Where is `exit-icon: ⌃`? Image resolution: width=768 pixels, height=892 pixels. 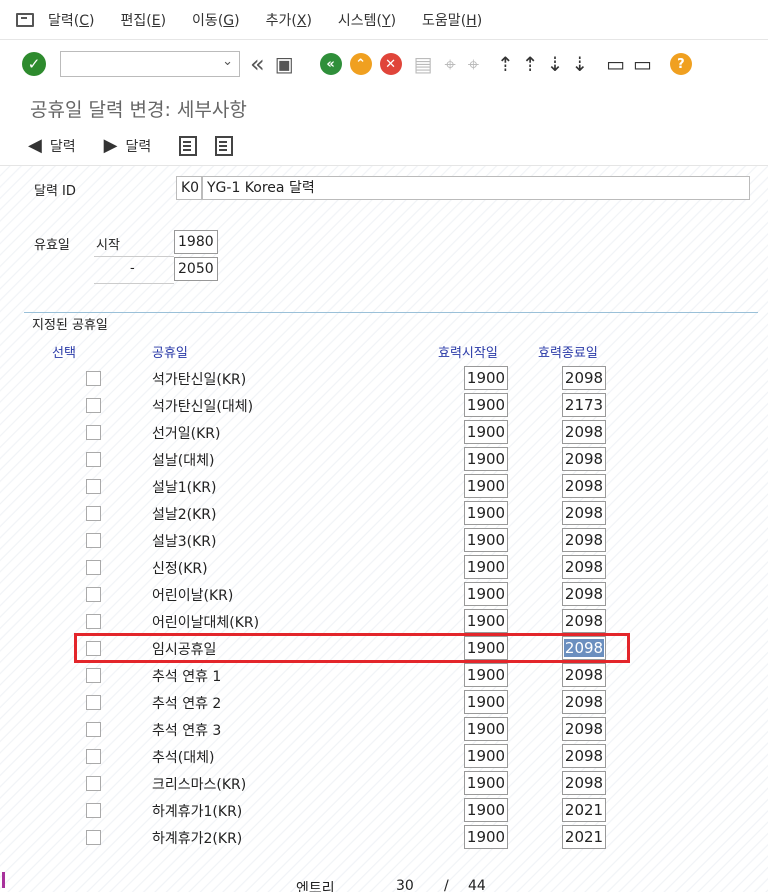
exit-icon: ⌃ is located at coordinates (360, 64).